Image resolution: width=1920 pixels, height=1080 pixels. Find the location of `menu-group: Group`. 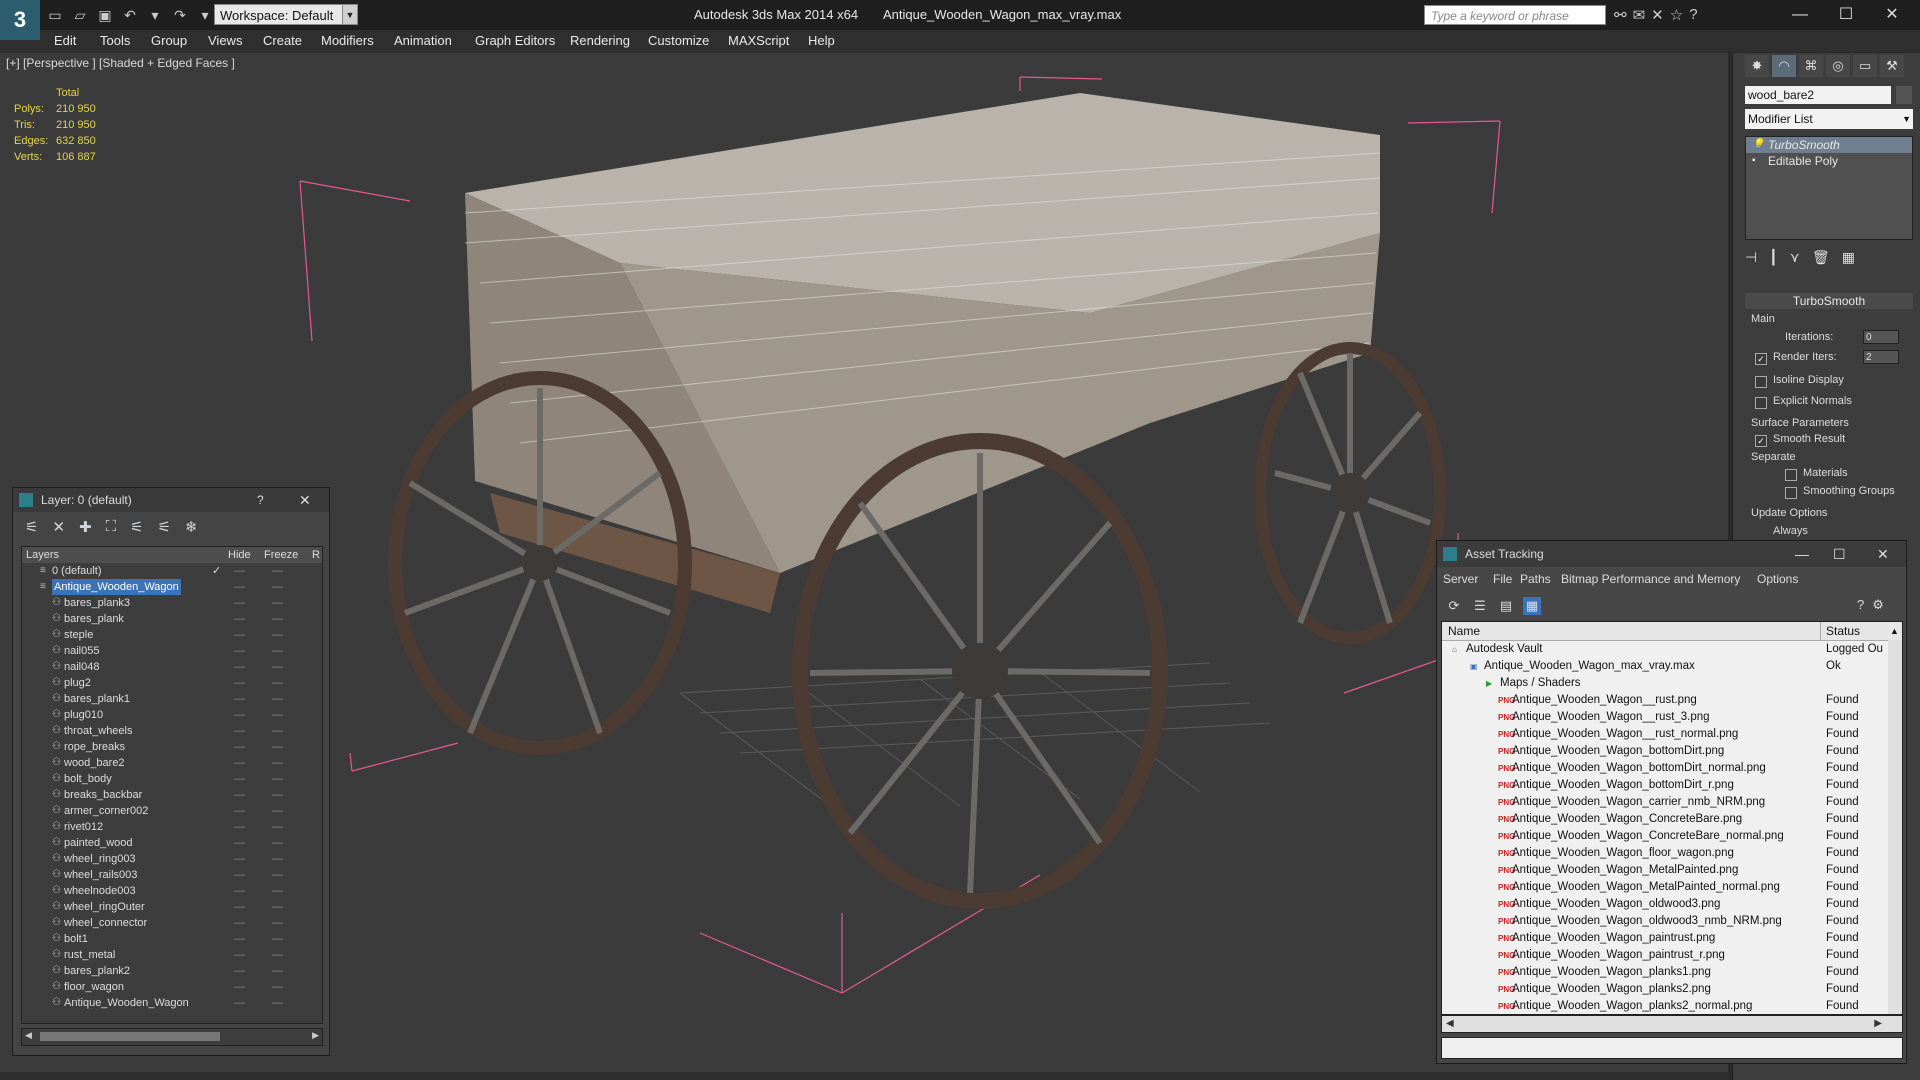

menu-group: Group is located at coordinates (169, 40).